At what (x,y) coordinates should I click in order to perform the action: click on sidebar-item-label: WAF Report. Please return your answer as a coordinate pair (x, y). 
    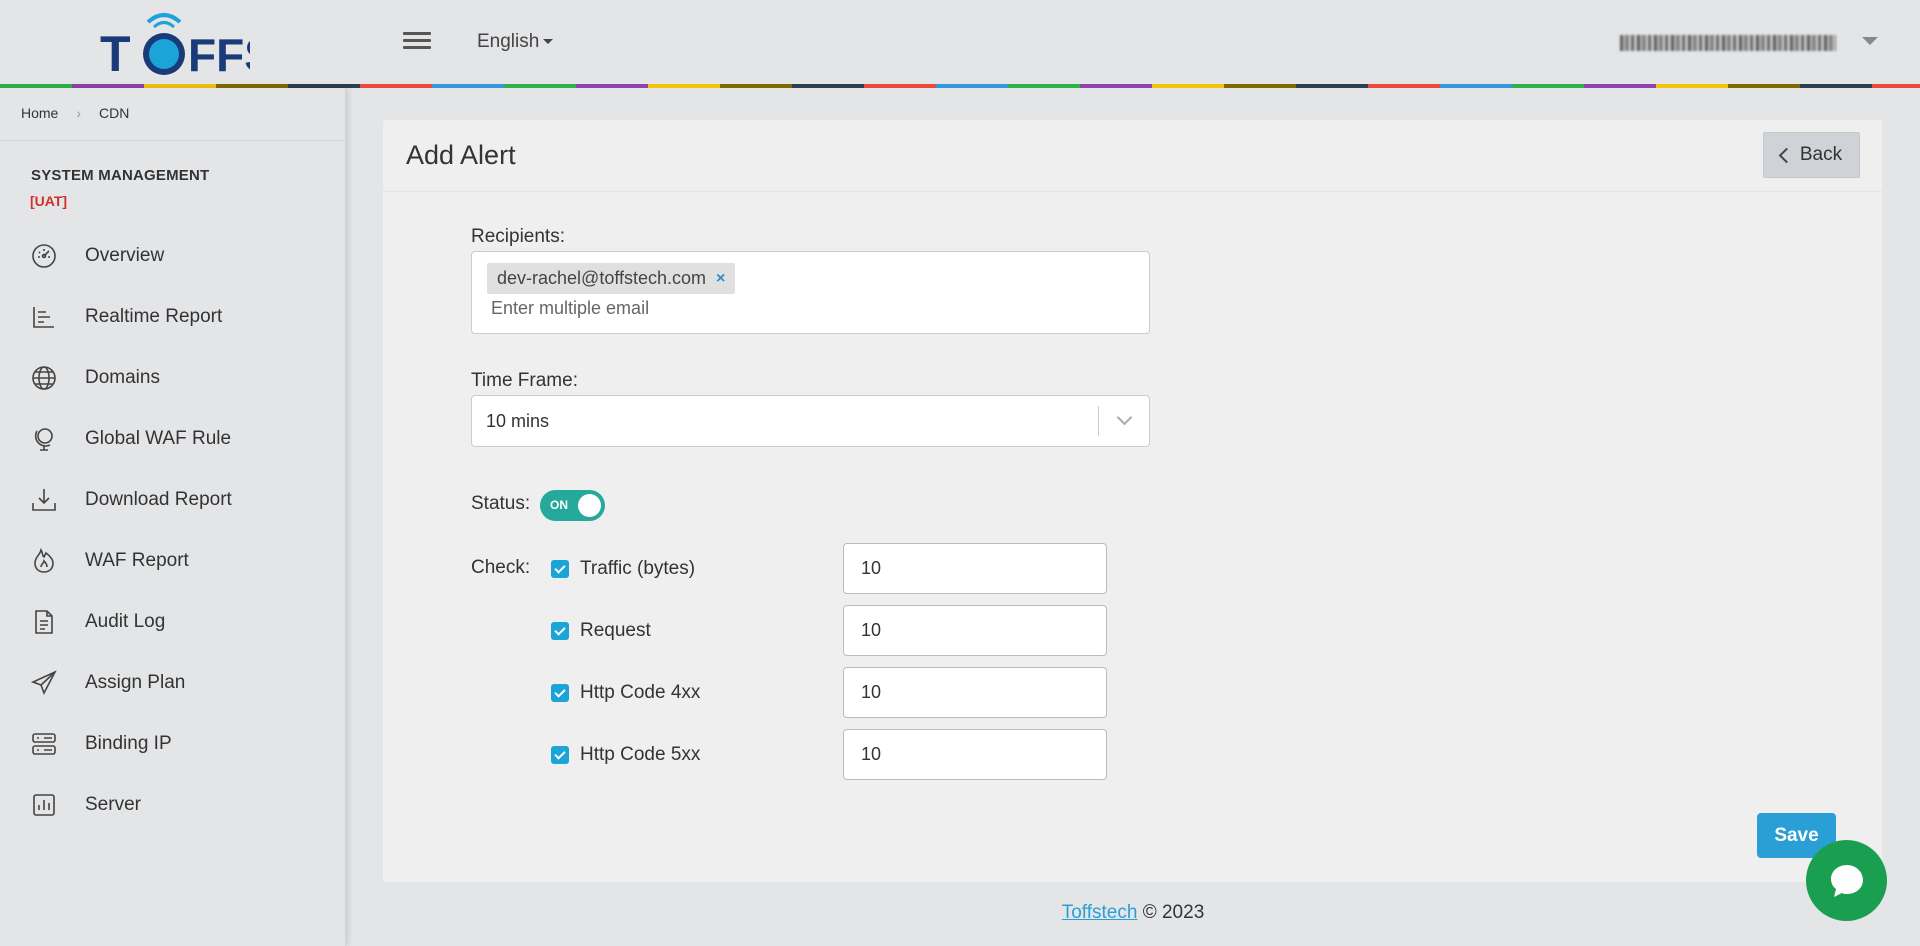
    Looking at the image, I should click on (137, 560).